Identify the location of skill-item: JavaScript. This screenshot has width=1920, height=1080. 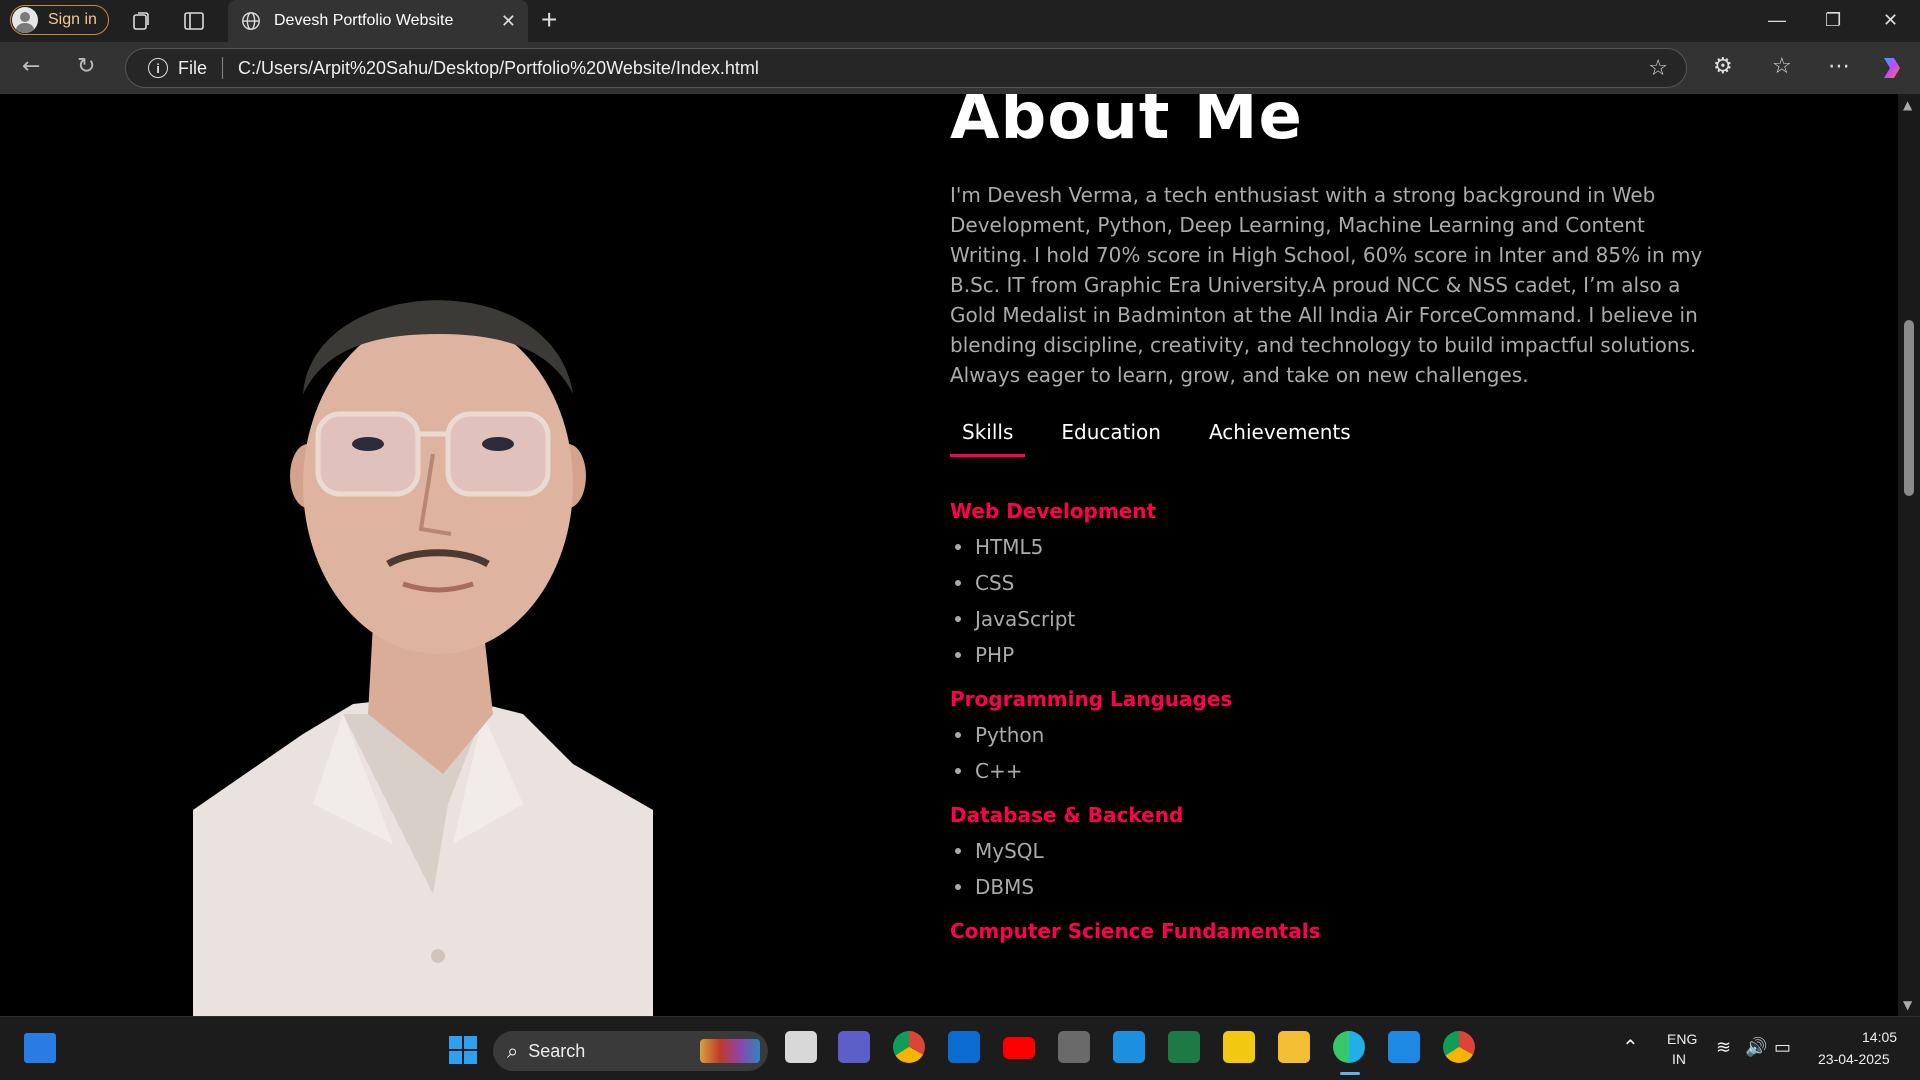
(1330, 619).